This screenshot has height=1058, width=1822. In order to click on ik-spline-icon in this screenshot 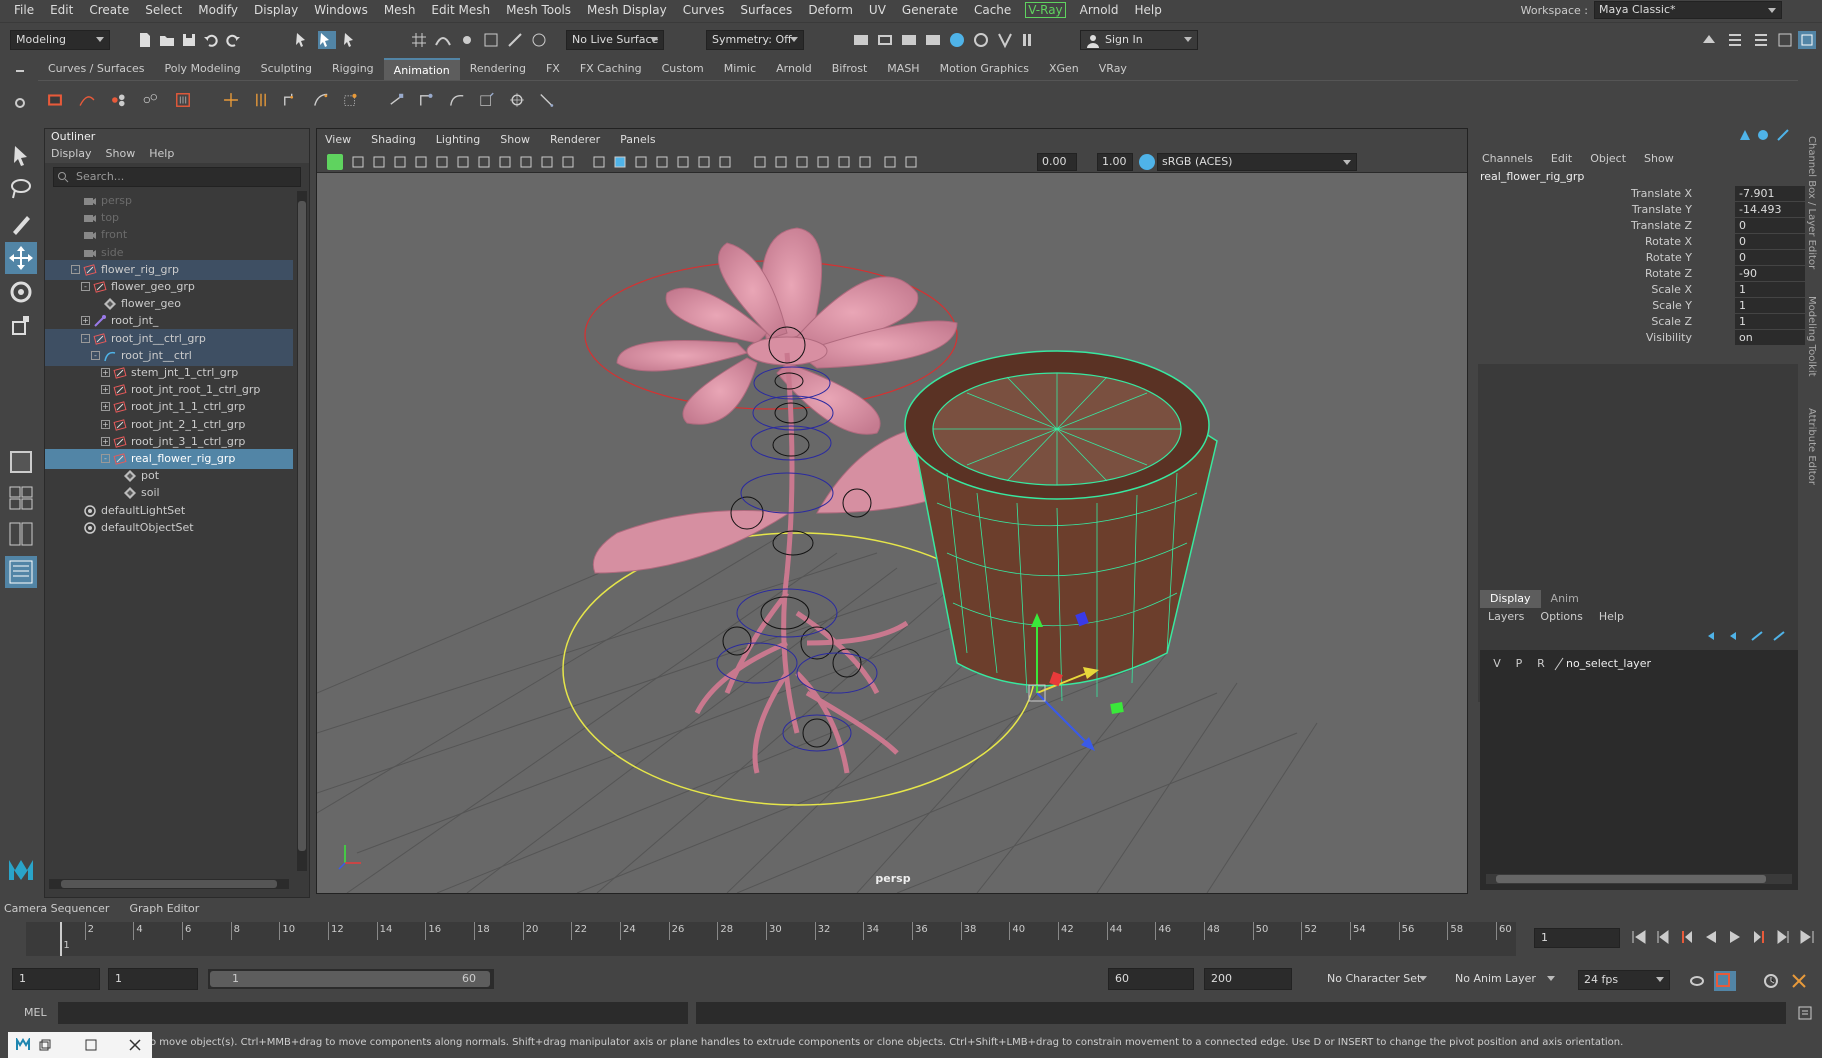, I will do `click(295, 103)`.